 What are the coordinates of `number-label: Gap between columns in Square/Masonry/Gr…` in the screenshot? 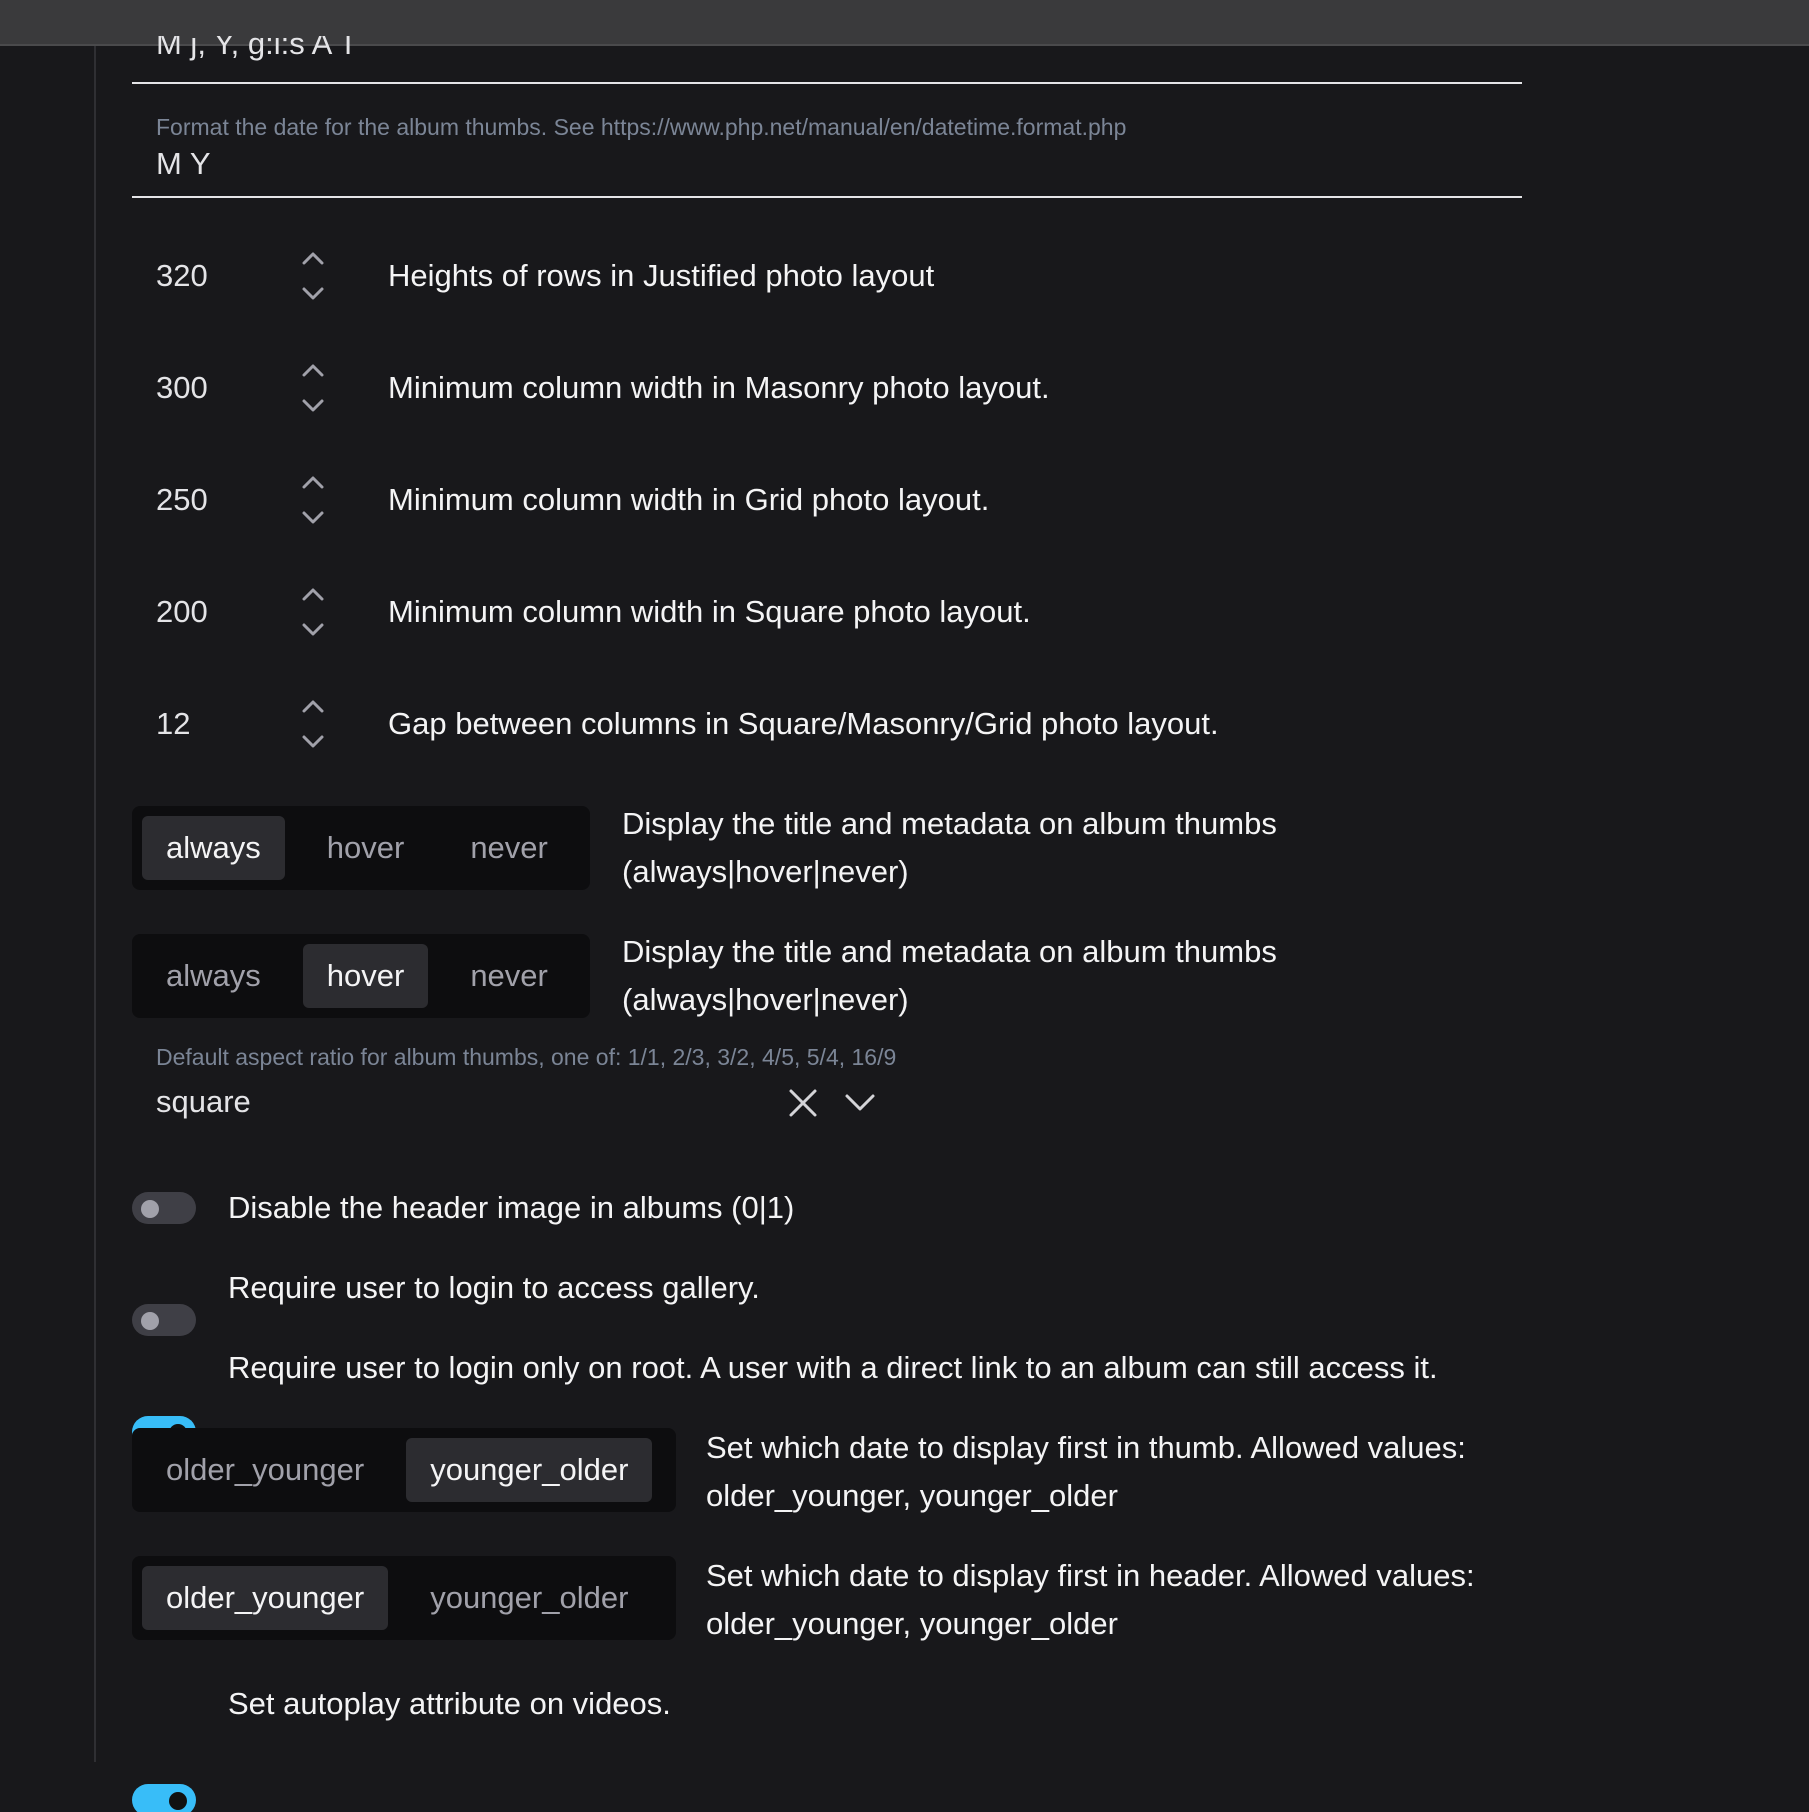 It's located at (803, 723).